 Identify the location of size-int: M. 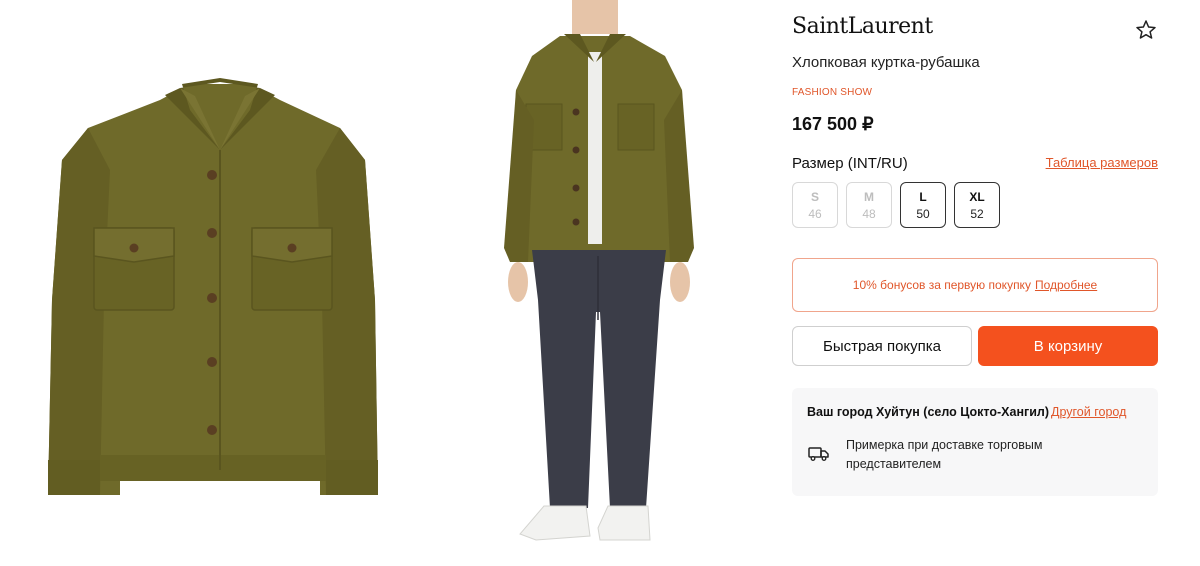
(869, 196).